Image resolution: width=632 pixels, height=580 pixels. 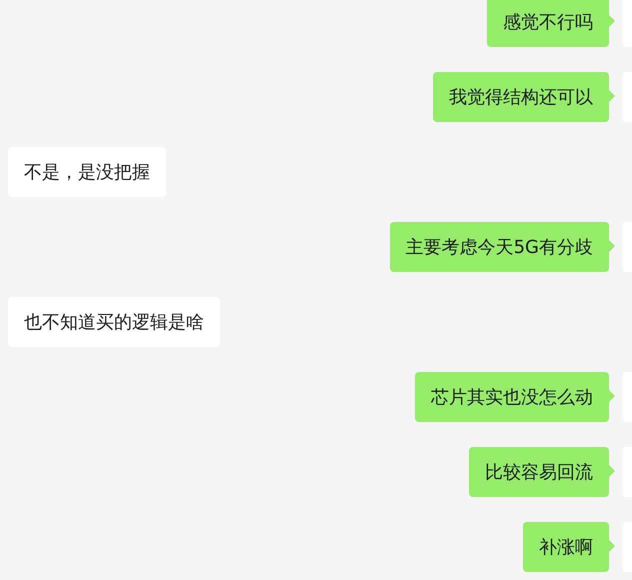 What do you see at coordinates (114, 322) in the screenshot?
I see `message-bubble: 也不知道买的逻辑是啥` at bounding box center [114, 322].